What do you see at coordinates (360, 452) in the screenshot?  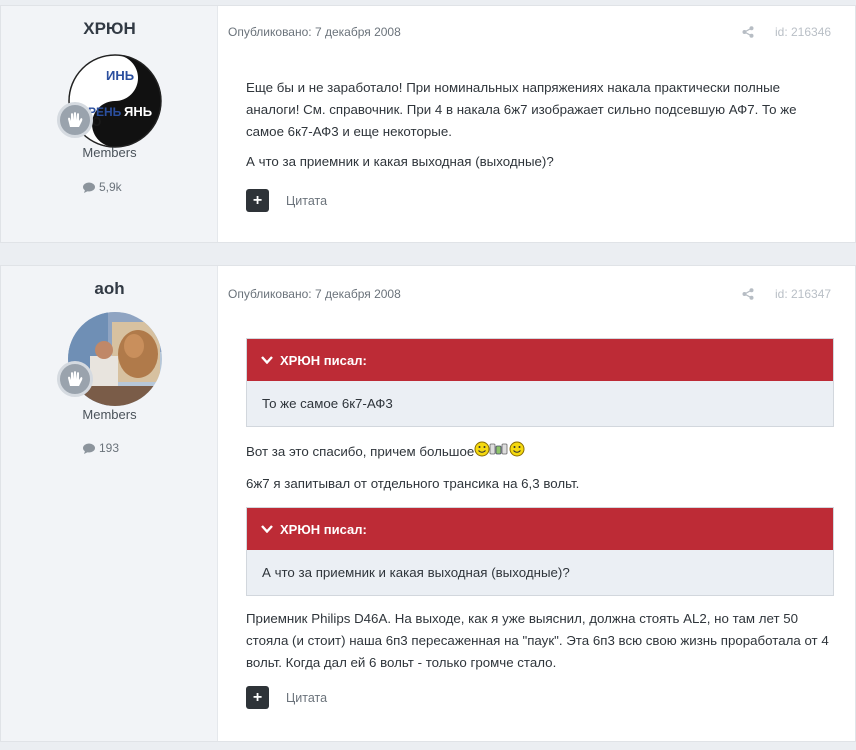 I see `post-line: Вот за это спасибо, причем большое` at bounding box center [360, 452].